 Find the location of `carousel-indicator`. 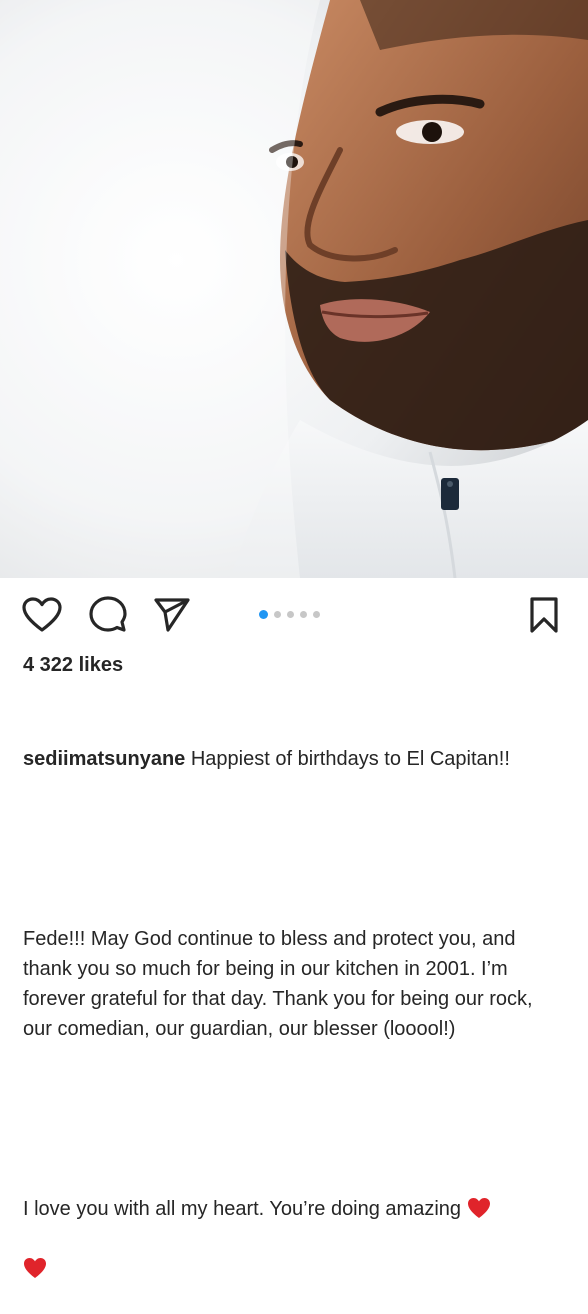

carousel-indicator is located at coordinates (289, 614).